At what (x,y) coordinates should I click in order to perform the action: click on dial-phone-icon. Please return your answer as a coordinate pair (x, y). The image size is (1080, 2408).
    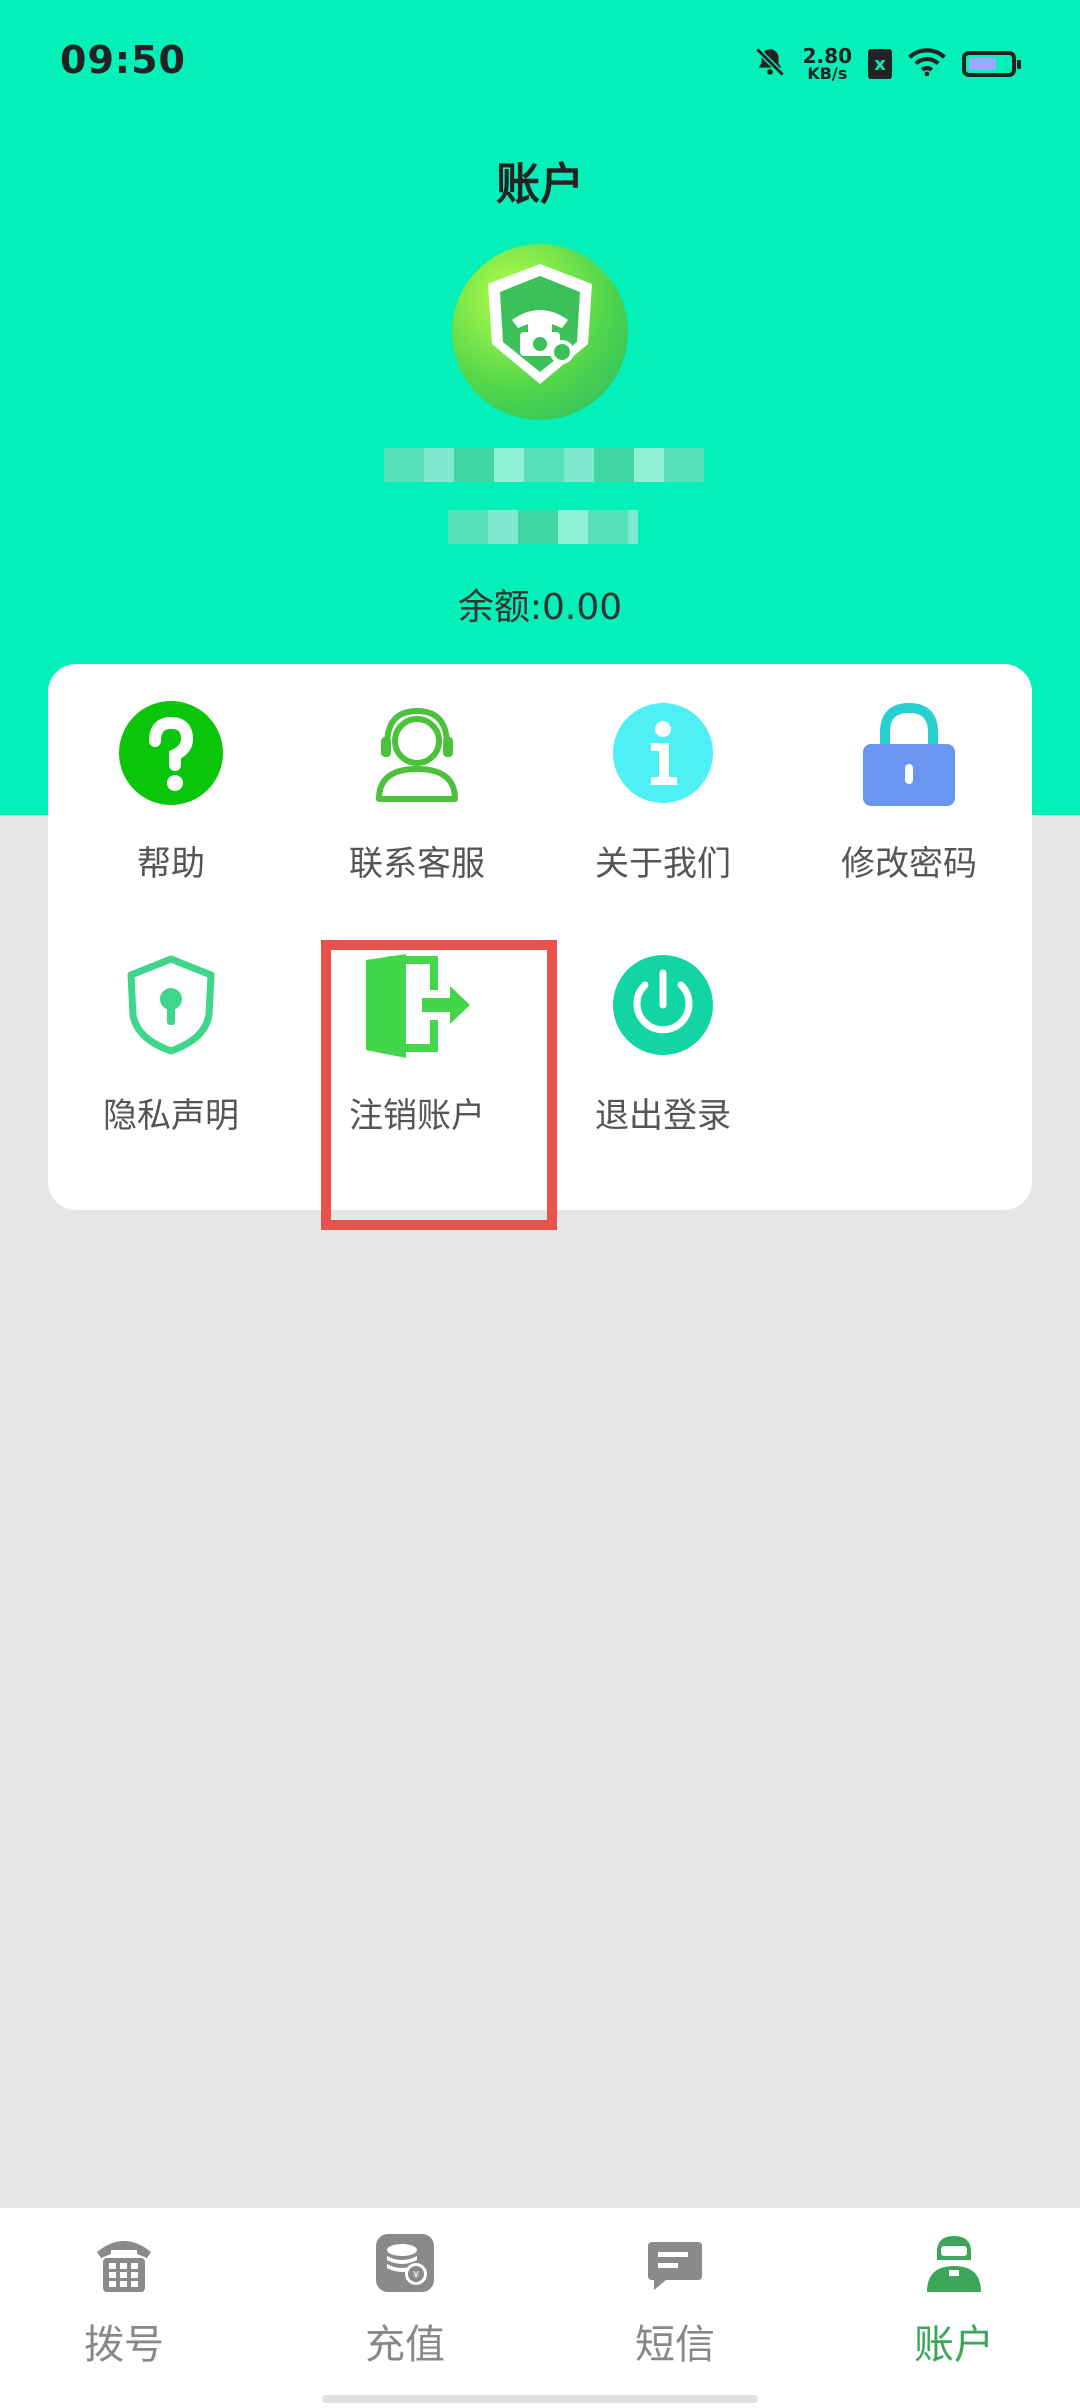
    Looking at the image, I should click on (124, 2266).